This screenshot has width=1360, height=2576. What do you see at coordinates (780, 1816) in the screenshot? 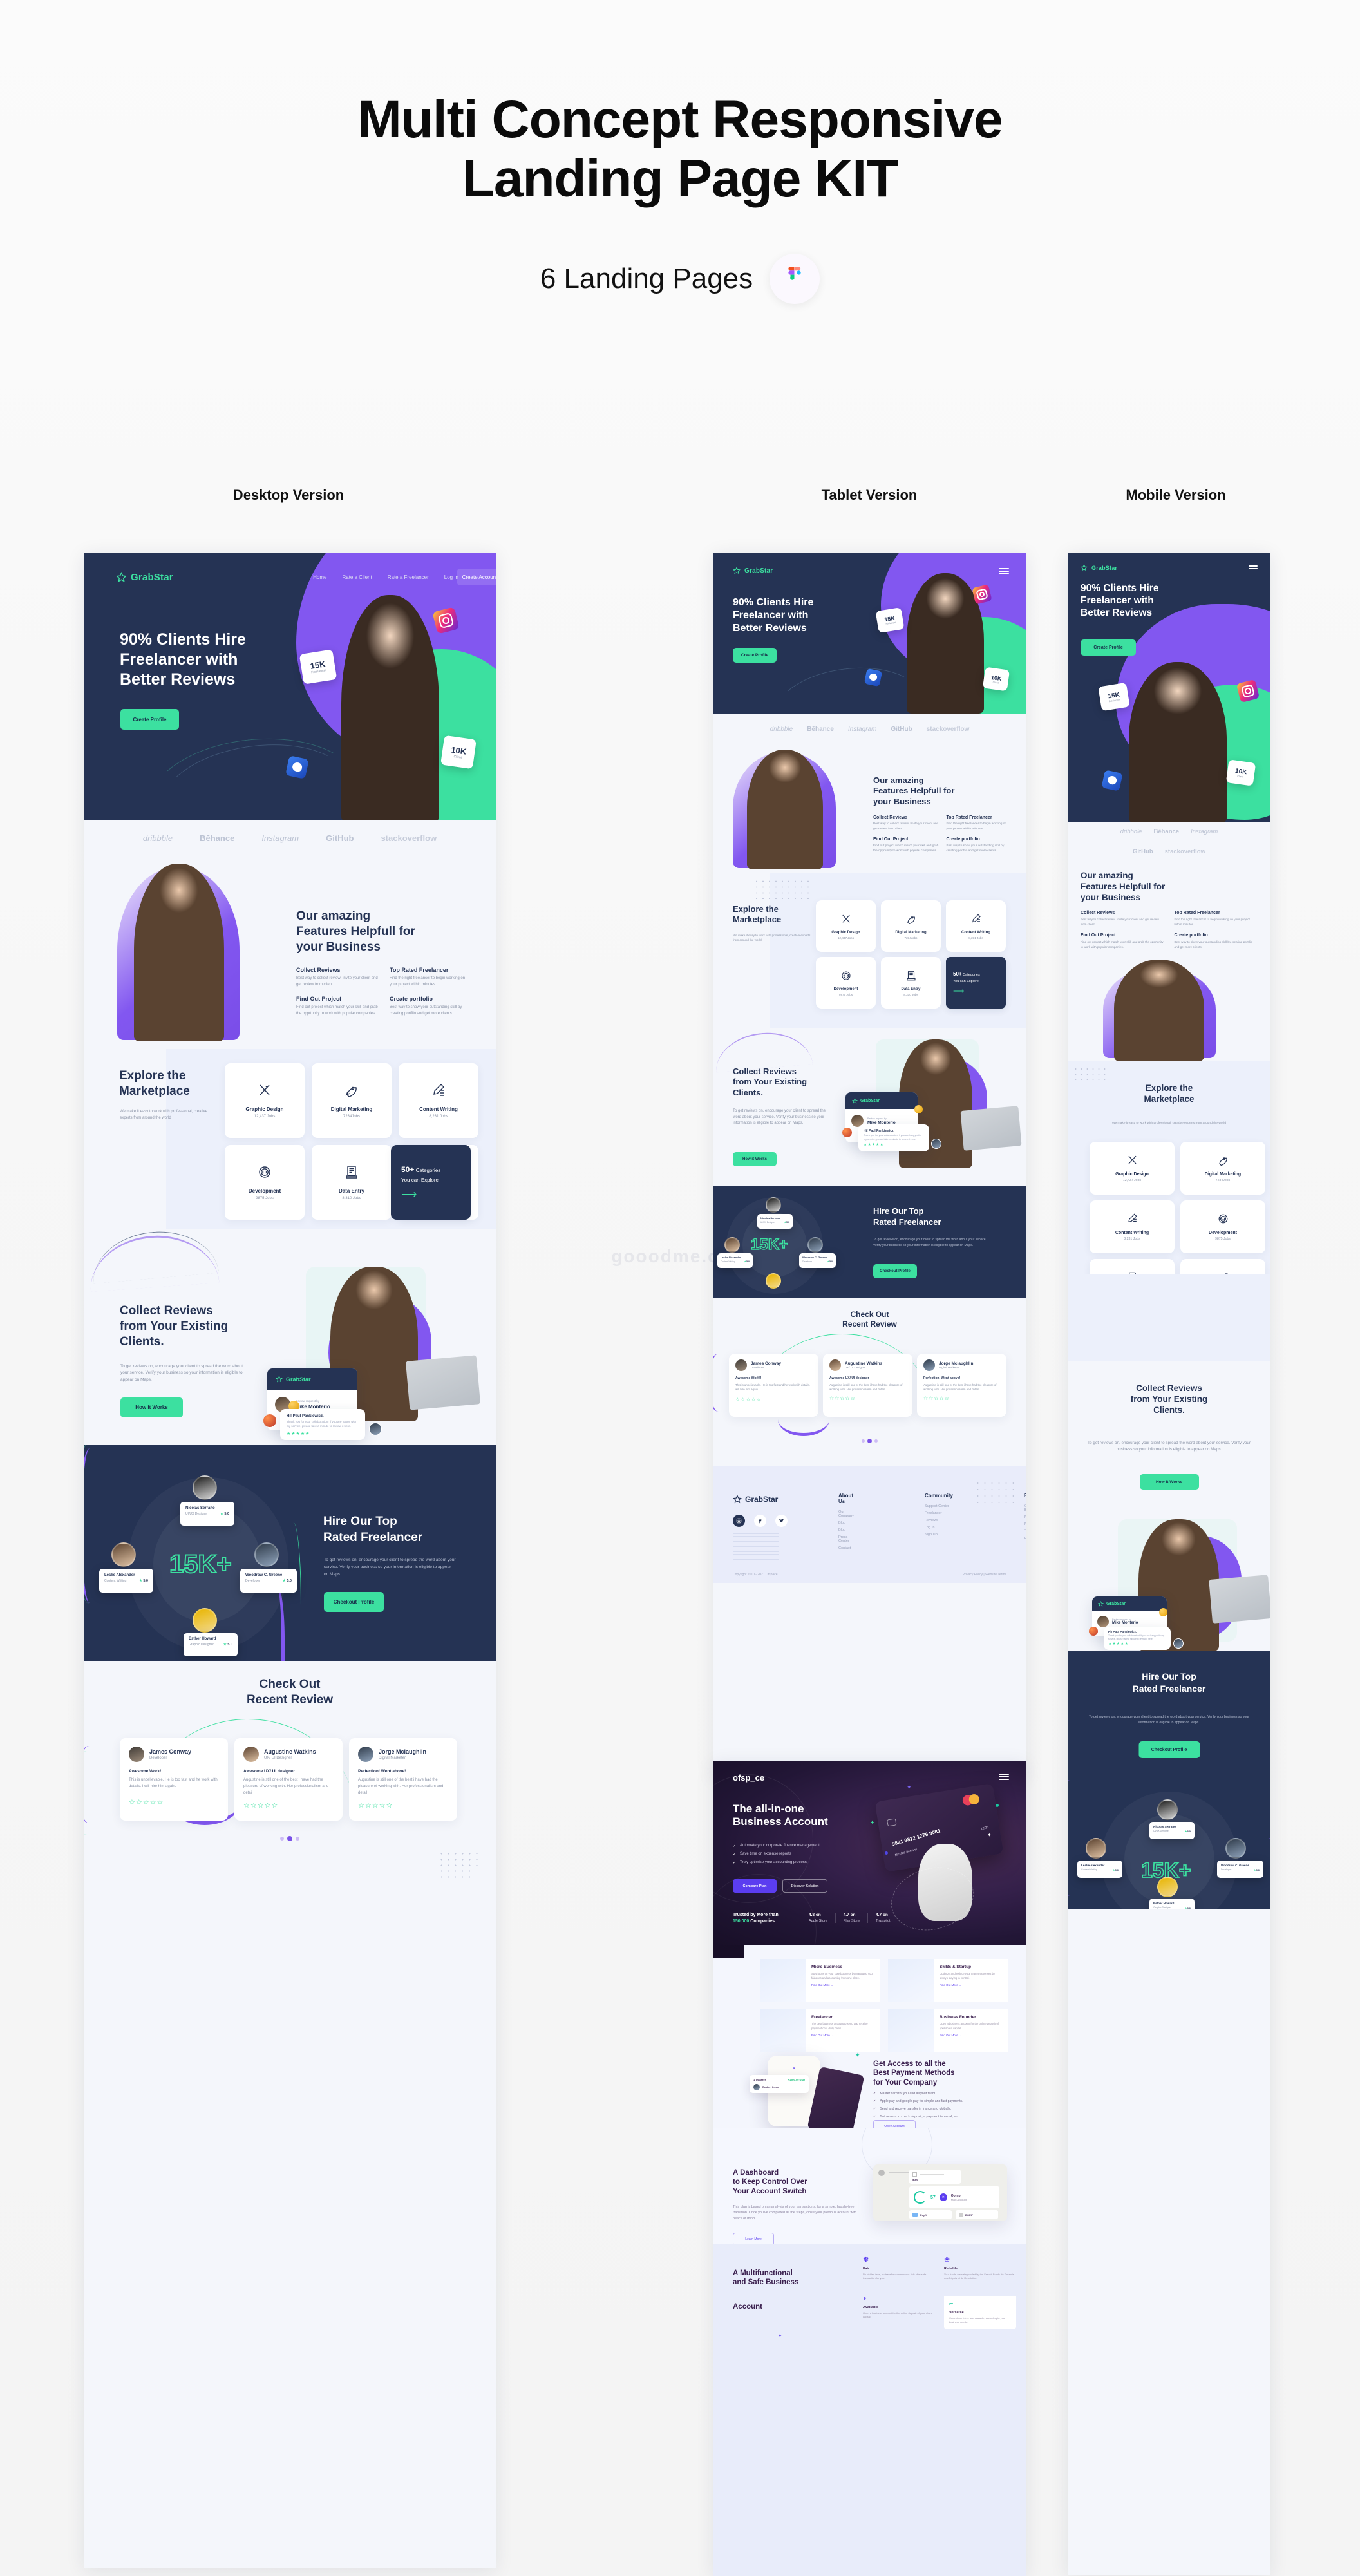
I see `ofspace-hero-heading: The all-in-one Business Account` at bounding box center [780, 1816].